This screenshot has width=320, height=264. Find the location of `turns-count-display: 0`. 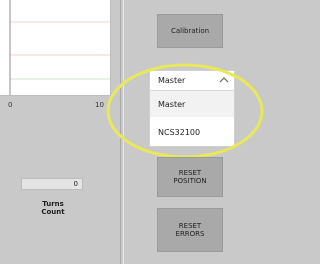

turns-count-display: 0 is located at coordinates (52, 184).